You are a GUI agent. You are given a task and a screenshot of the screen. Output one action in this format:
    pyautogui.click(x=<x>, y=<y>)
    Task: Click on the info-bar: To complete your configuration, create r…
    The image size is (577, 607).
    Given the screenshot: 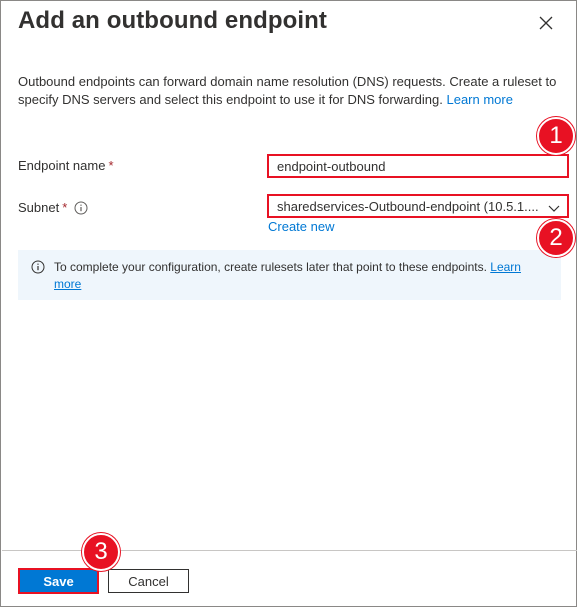 What is the action you would take?
    pyautogui.click(x=289, y=275)
    